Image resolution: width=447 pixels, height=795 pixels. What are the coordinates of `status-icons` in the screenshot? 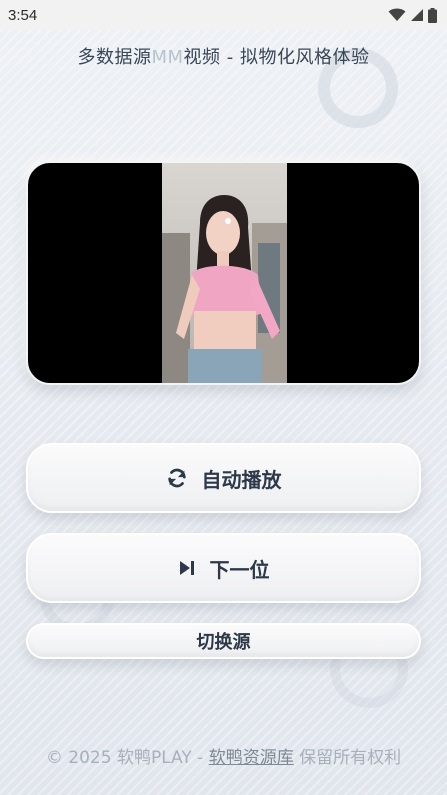 It's located at (412, 15).